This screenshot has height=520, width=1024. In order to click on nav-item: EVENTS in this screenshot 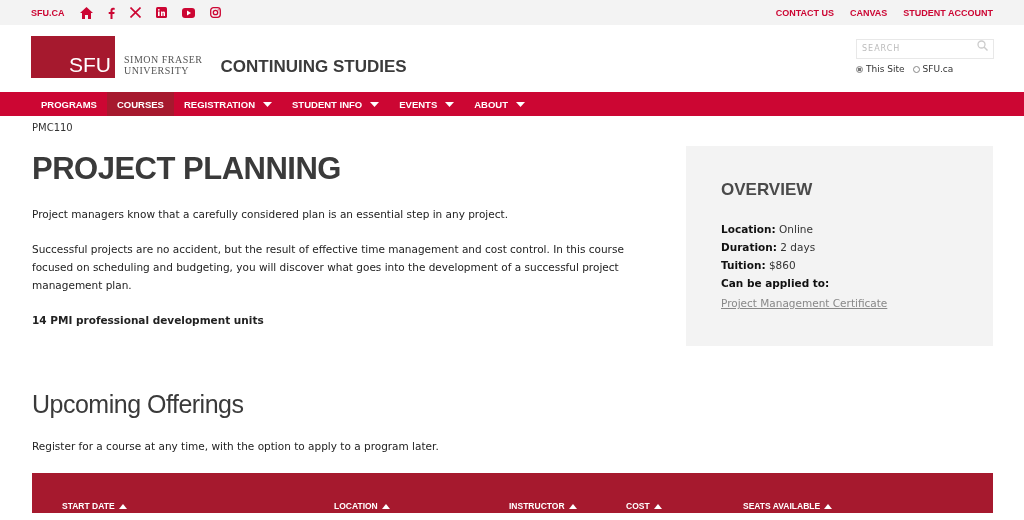, I will do `click(427, 104)`.